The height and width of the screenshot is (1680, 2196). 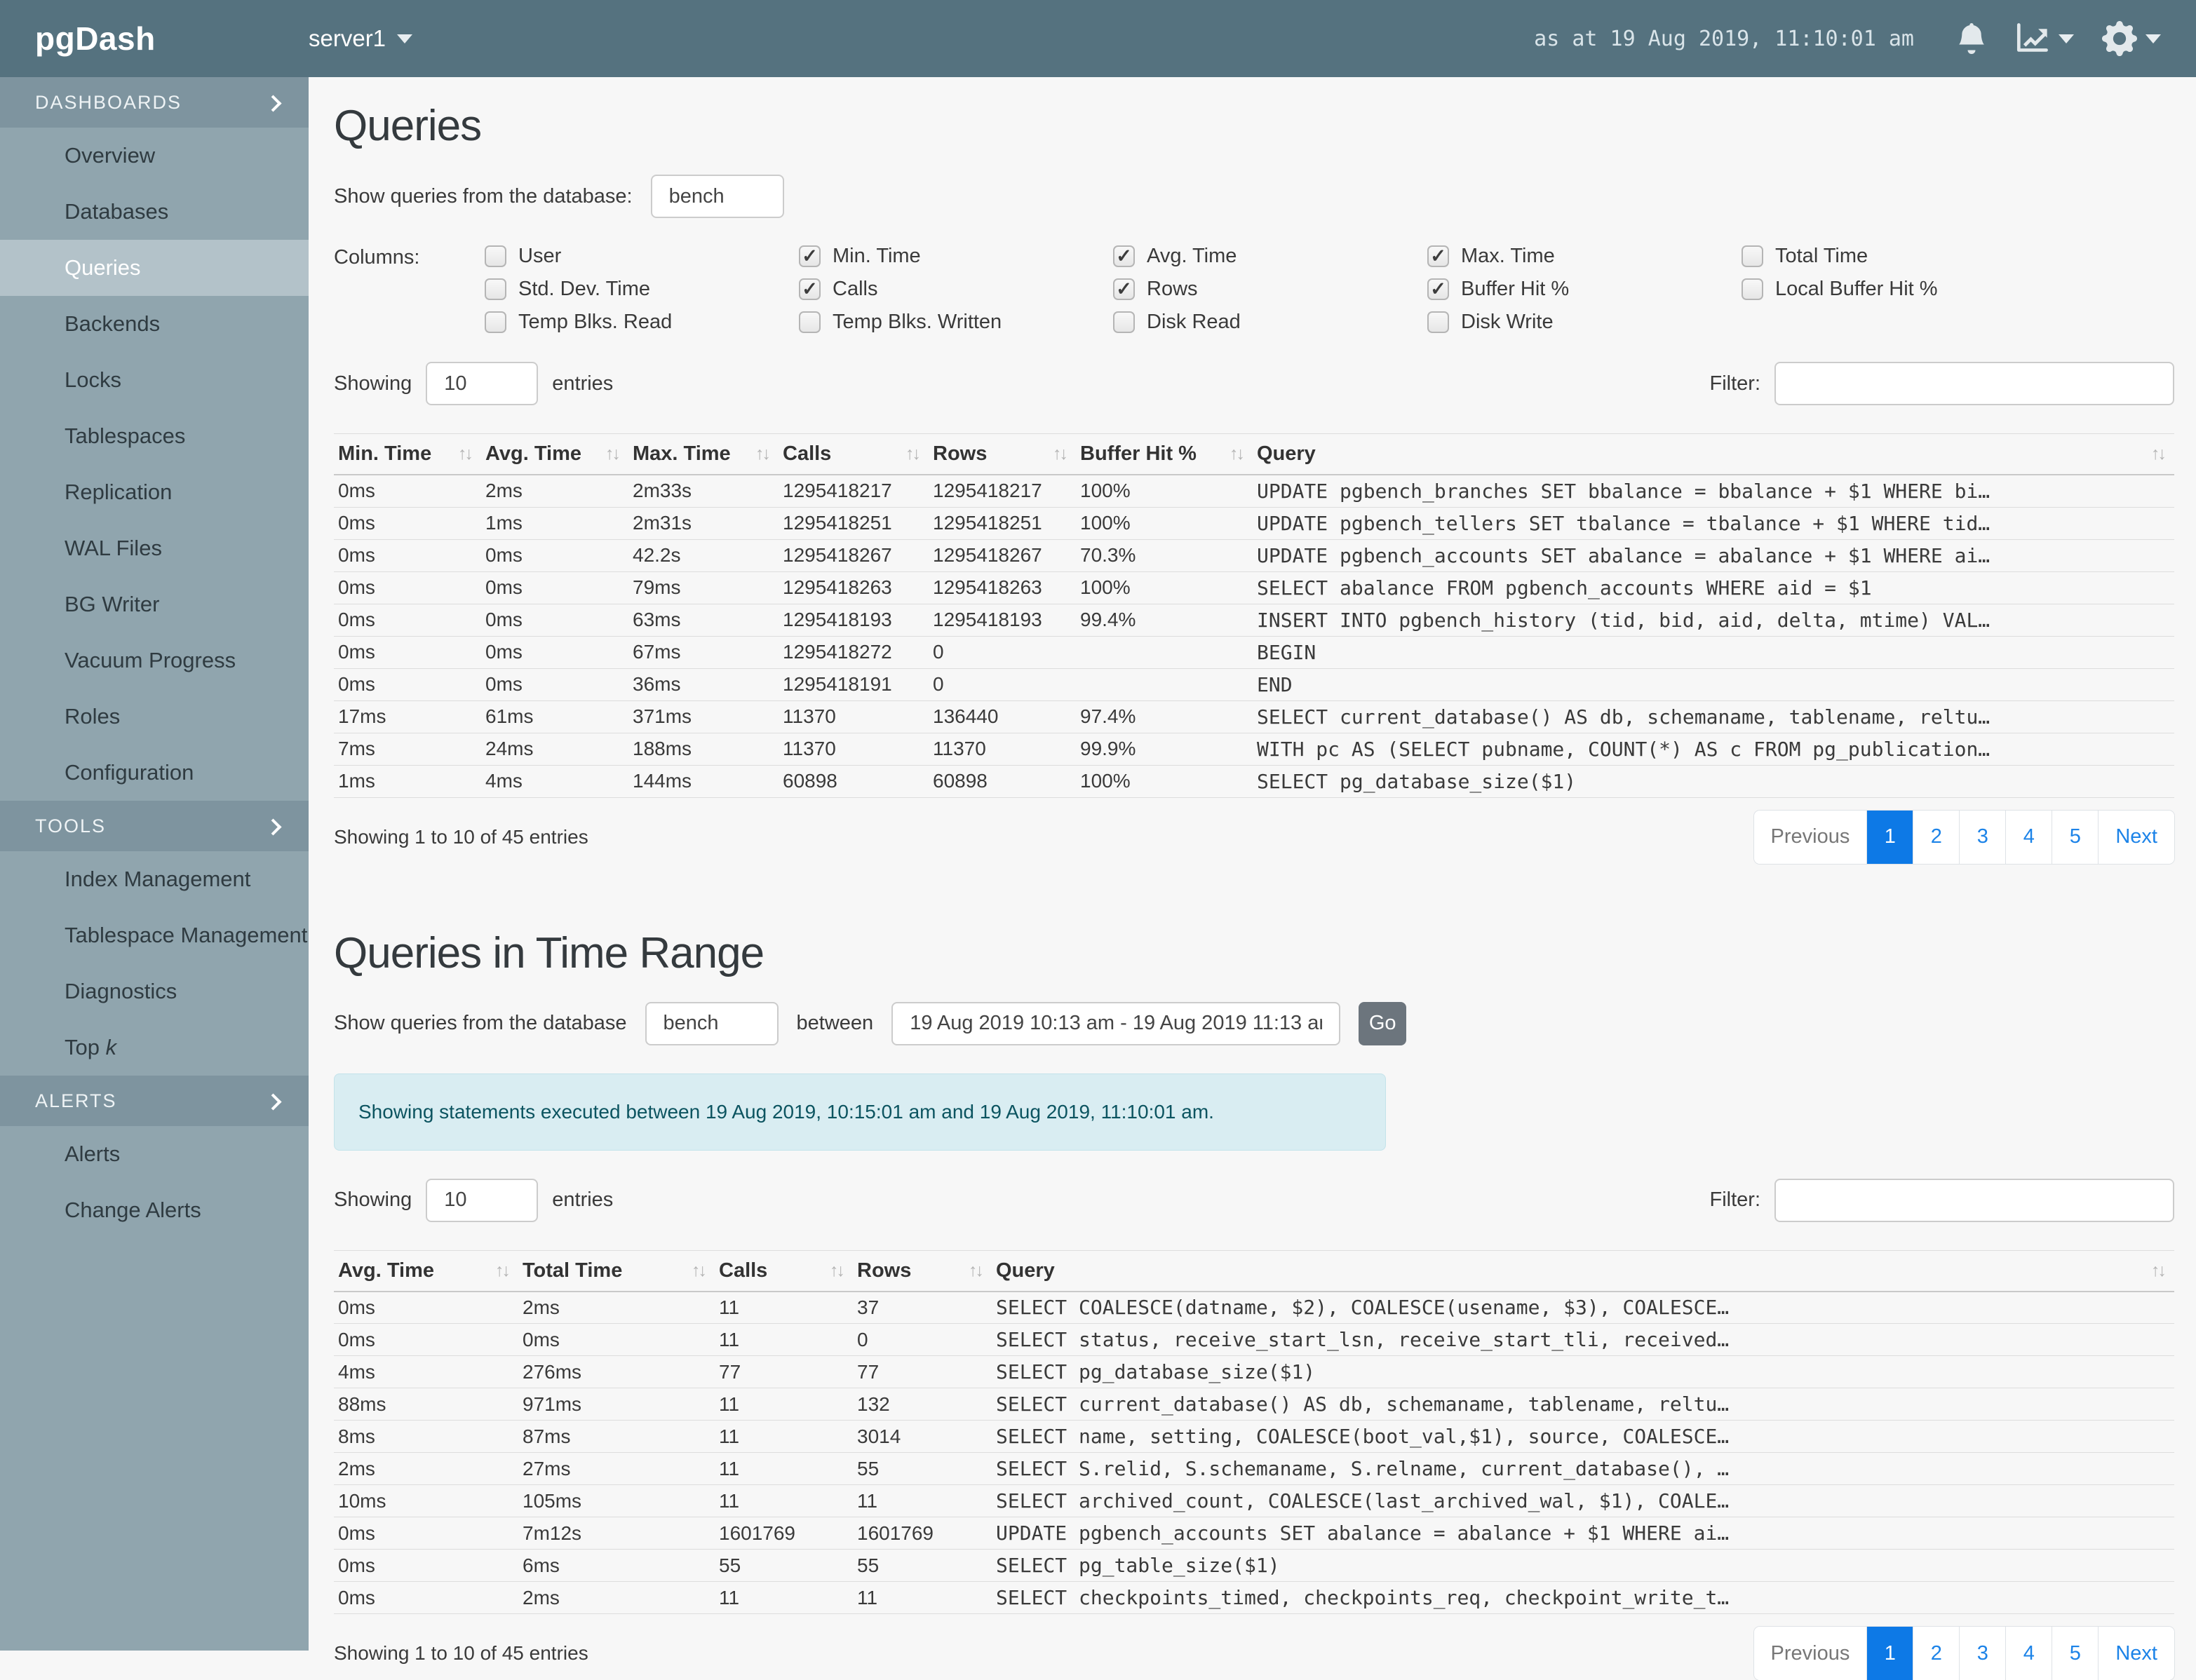 I want to click on sidebar-item-wal-files: WAL Files, so click(x=154, y=548).